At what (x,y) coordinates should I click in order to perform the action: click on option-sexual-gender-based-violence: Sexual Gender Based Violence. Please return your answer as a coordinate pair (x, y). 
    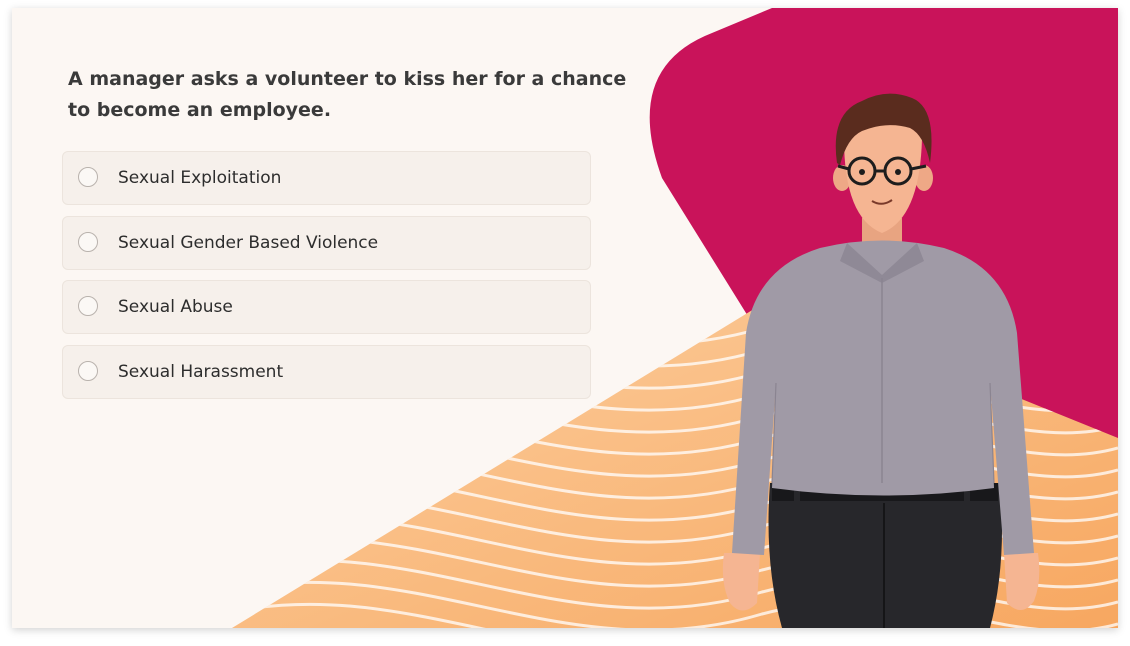
    Looking at the image, I should click on (326, 242).